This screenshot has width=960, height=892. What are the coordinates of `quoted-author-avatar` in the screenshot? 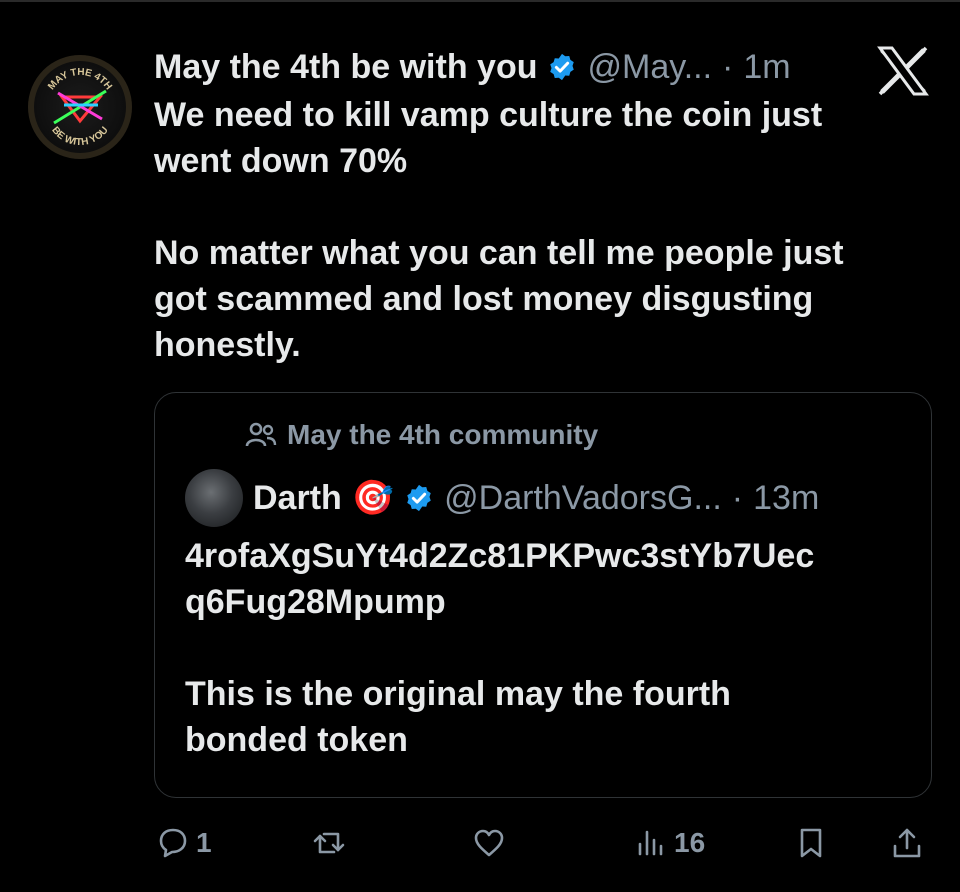 It's located at (214, 498).